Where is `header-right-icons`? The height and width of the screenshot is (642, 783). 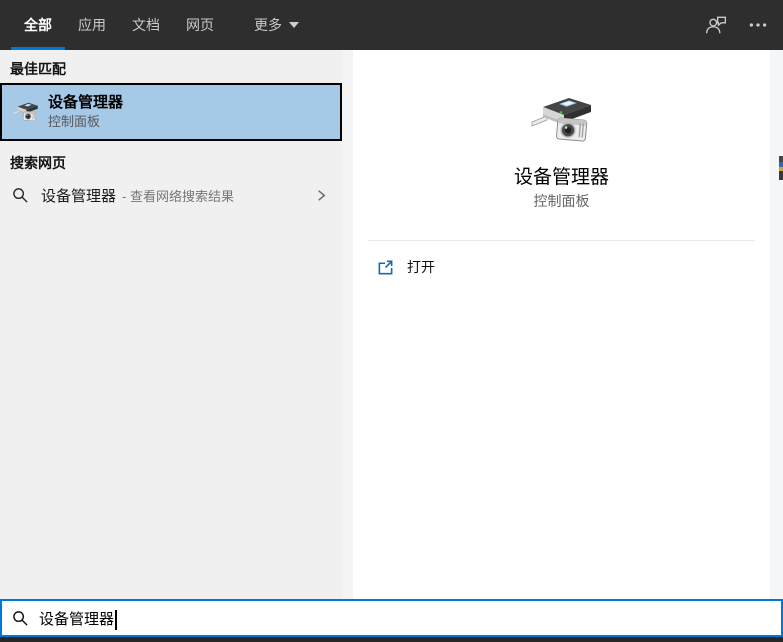 header-right-icons is located at coordinates (737, 25).